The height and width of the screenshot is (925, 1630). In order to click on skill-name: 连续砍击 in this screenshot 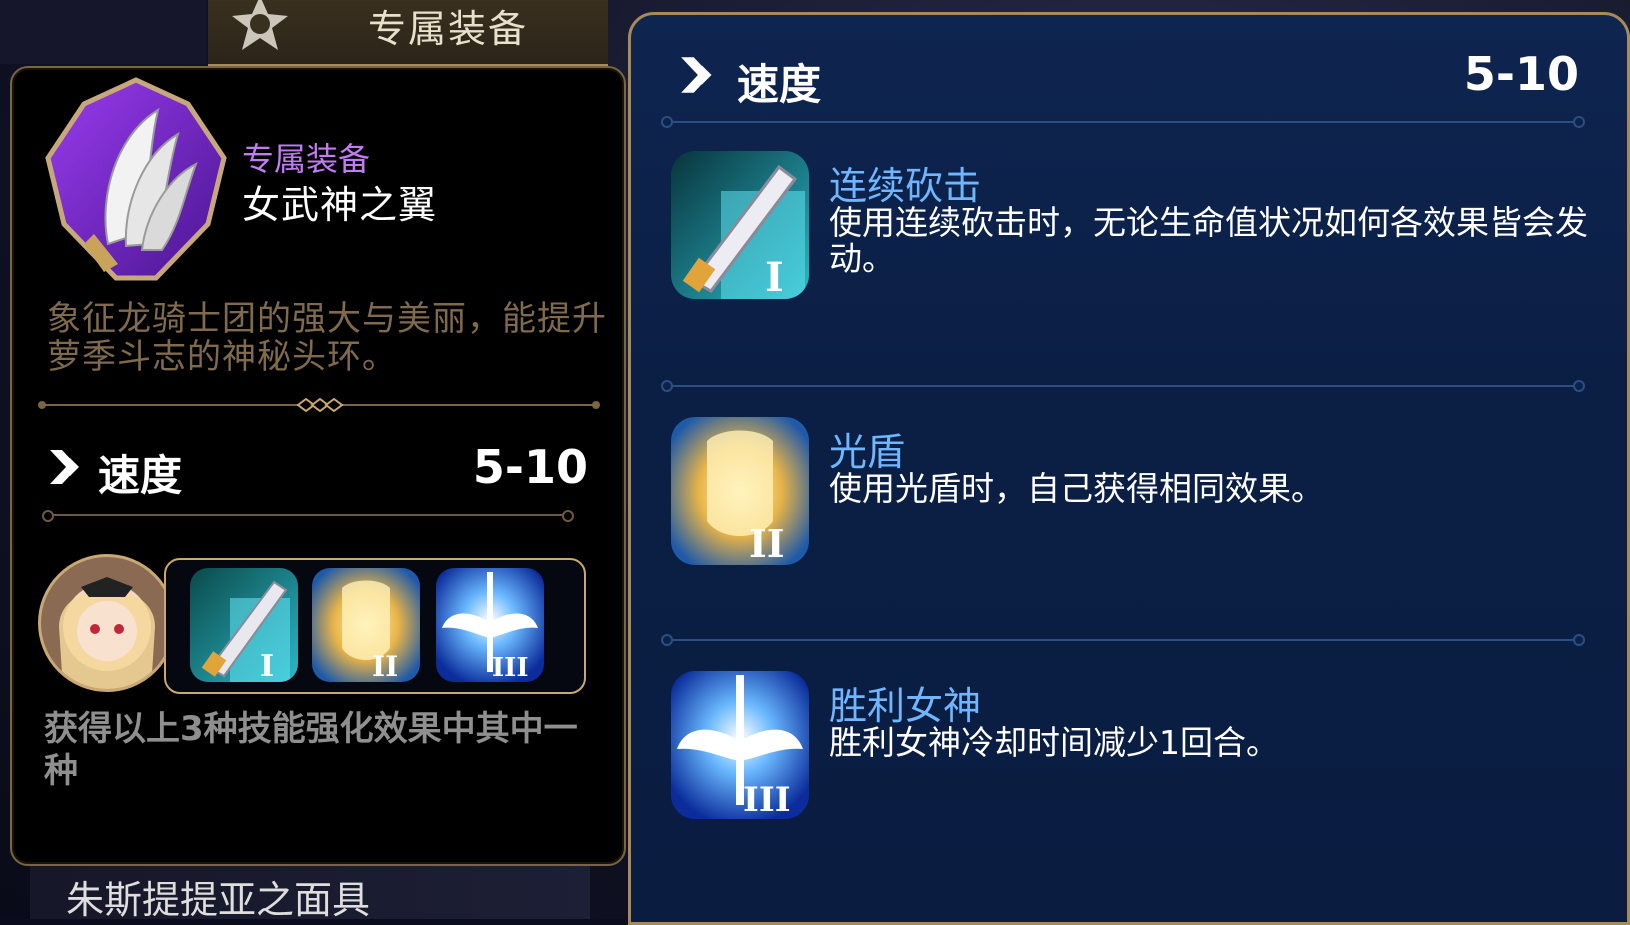, I will do `click(905, 186)`.